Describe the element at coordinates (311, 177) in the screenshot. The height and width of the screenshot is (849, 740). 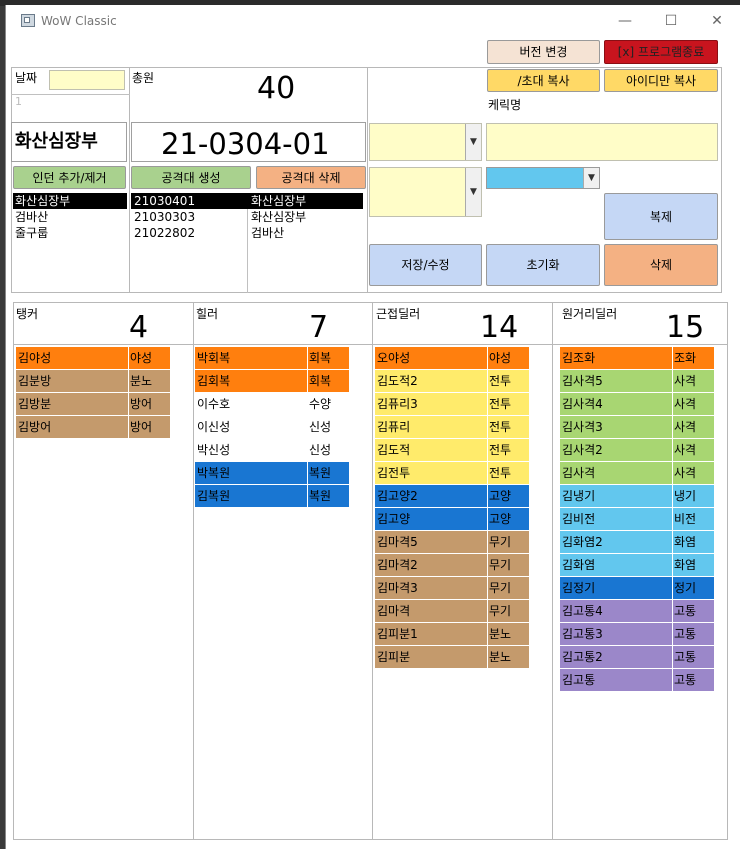
I see `raid-delete-button: 공격대 삭제` at that location.